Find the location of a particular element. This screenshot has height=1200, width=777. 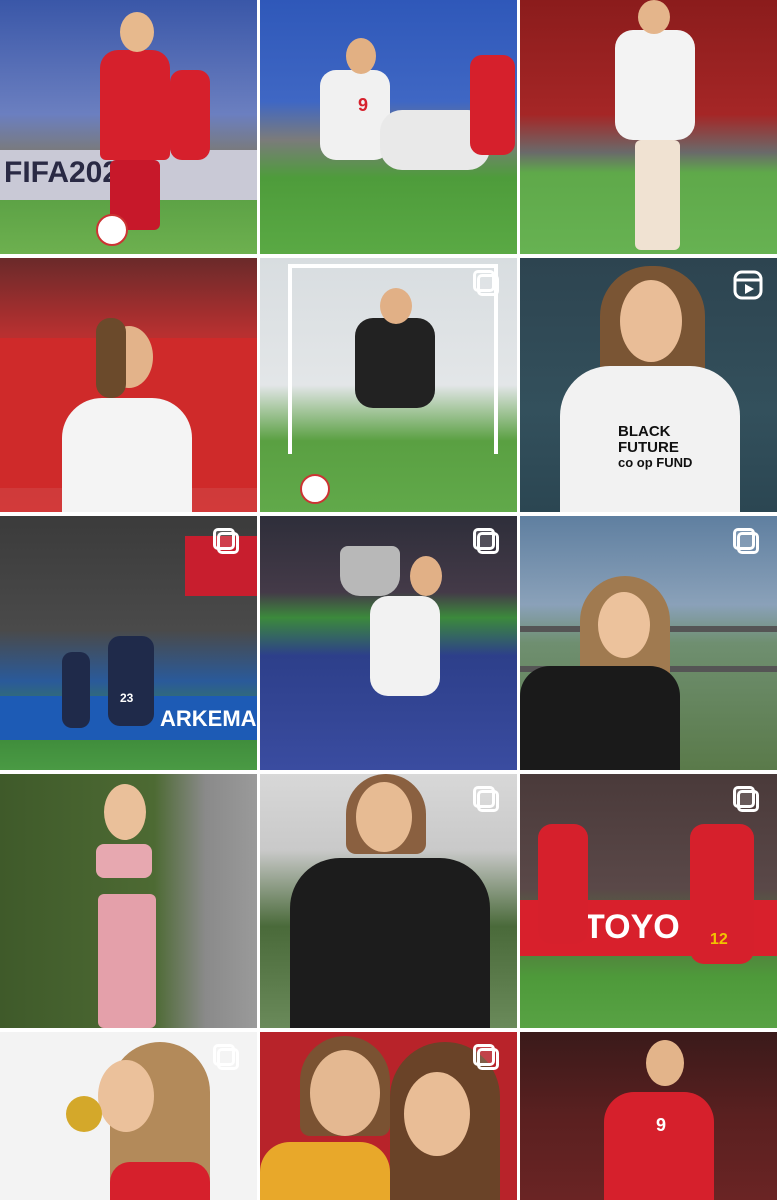

ad-board-text: ARKEMA is located at coordinates (208, 718).